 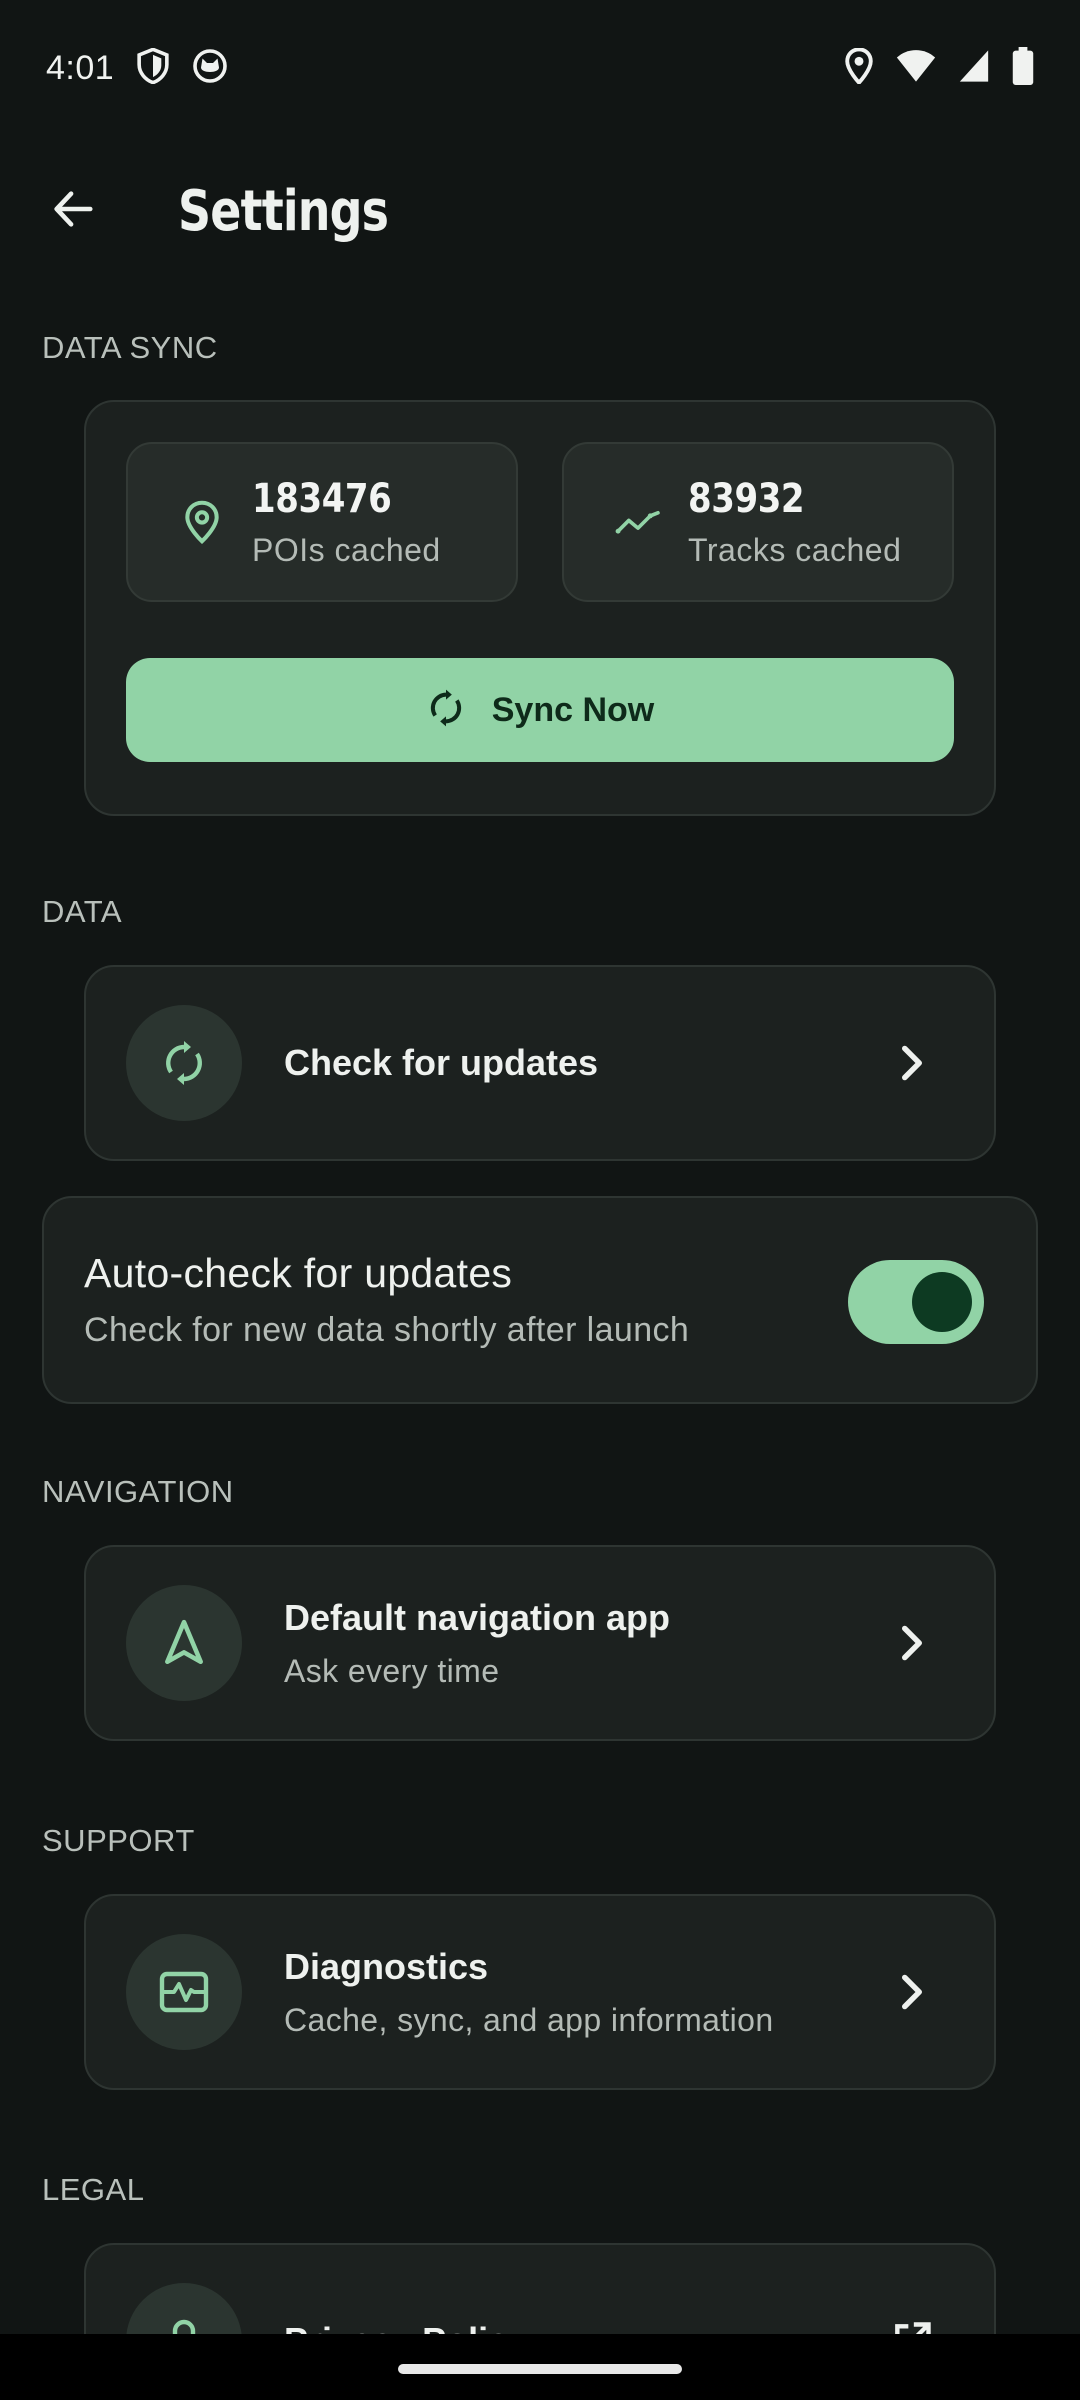 I want to click on status-bar: 4:01, so click(x=540, y=68).